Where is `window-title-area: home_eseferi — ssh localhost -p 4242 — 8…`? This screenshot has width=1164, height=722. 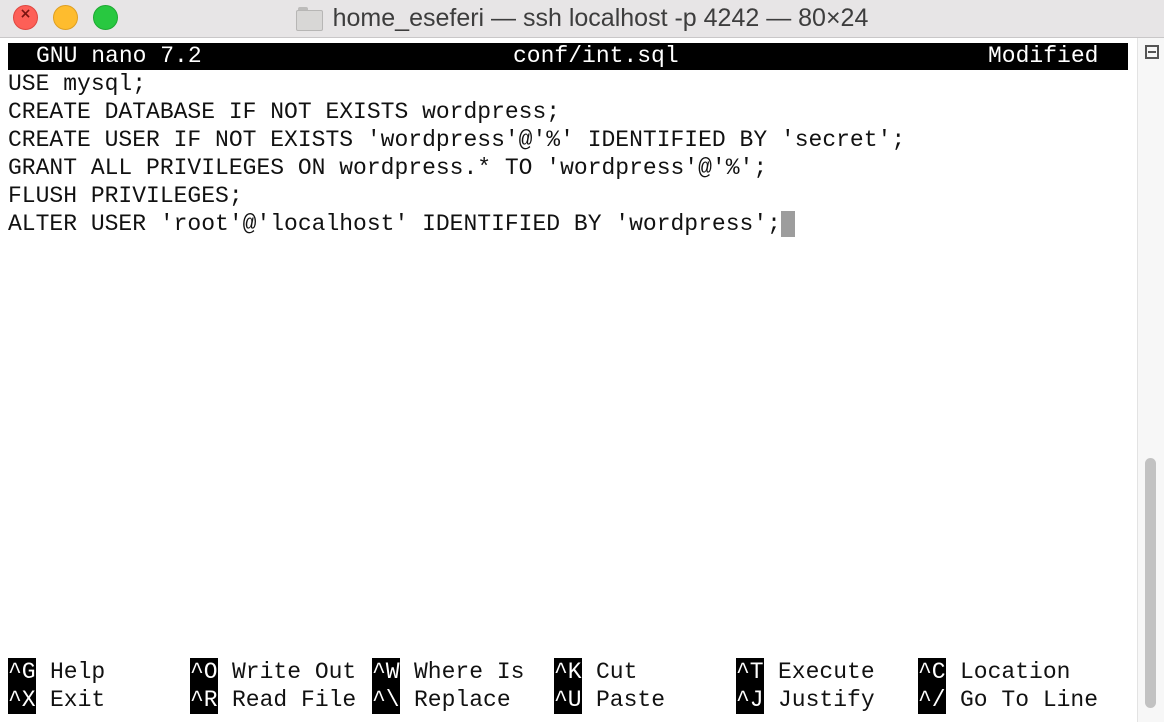
window-title-area: home_eseferi — ssh localhost -p 4242 — 8… is located at coordinates (582, 18).